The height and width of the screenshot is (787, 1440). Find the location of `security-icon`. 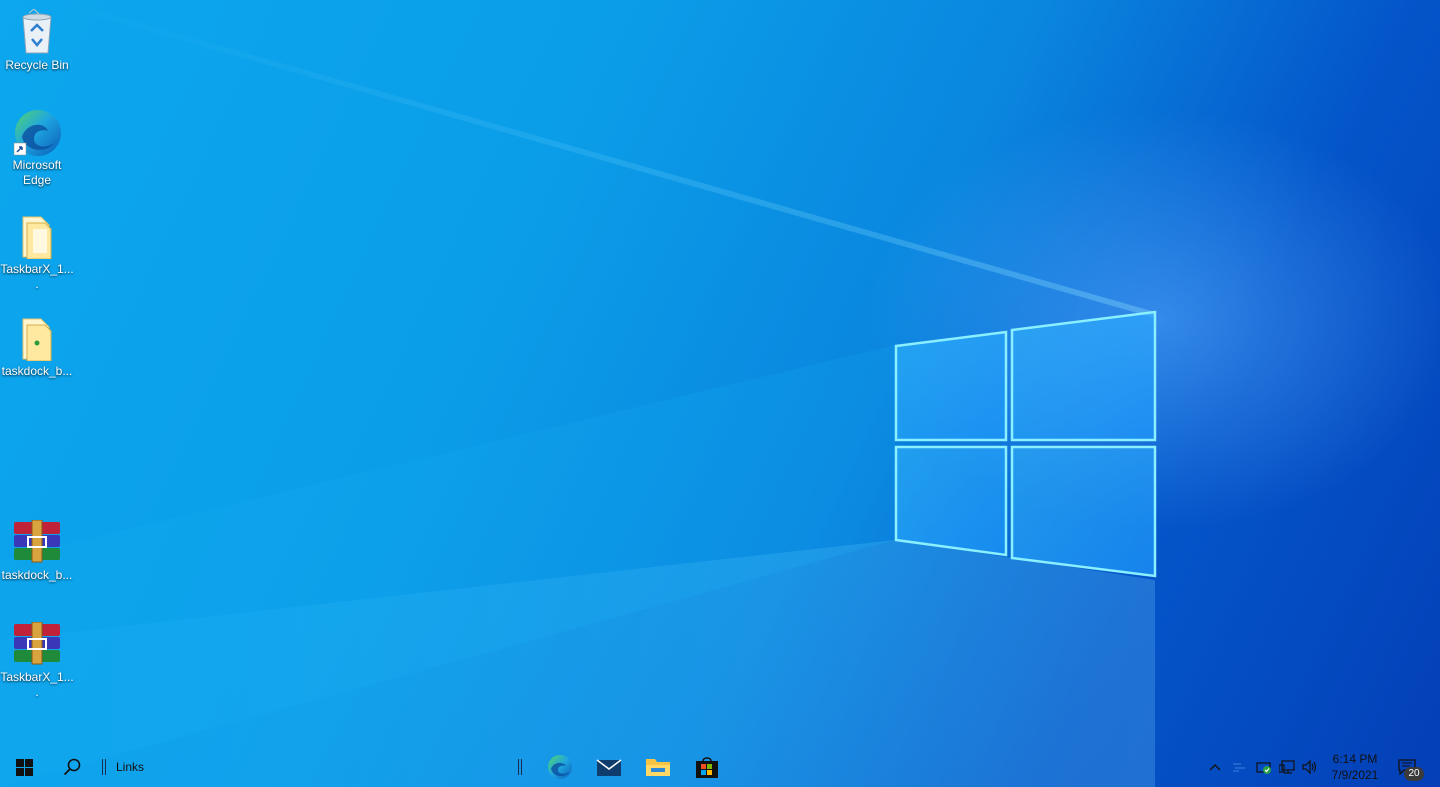

security-icon is located at coordinates (1263, 768).